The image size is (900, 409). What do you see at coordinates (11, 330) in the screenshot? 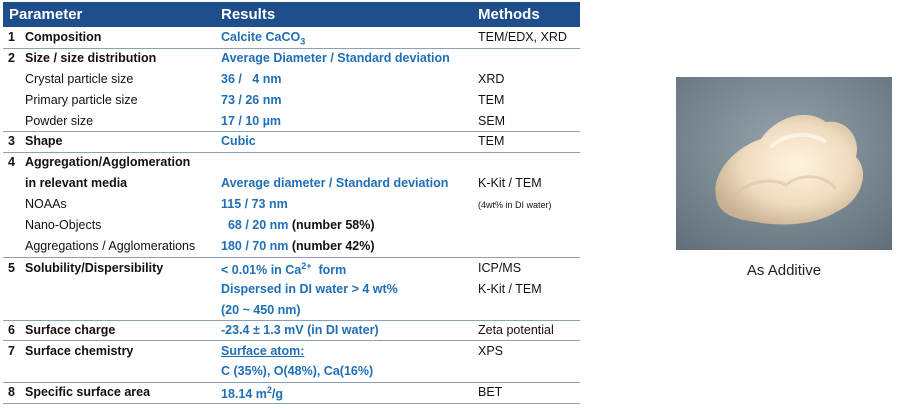
I see `row-number: 6` at bounding box center [11, 330].